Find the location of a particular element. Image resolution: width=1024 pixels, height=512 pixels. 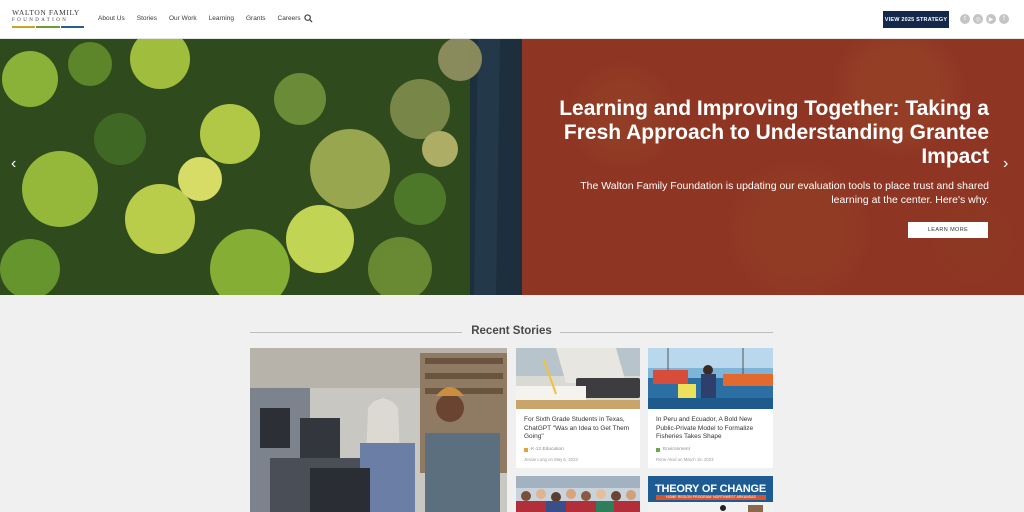

learn-more-button: LEARN MORE is located at coordinates (948, 230).